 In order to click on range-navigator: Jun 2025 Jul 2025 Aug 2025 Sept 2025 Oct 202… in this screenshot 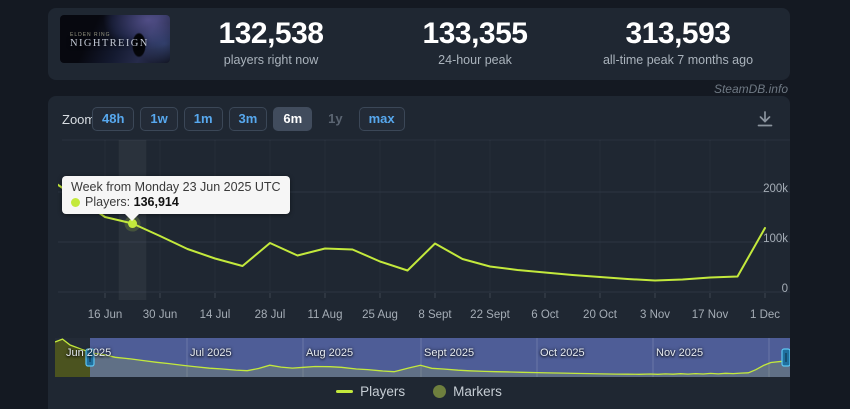, I will do `click(422, 357)`.